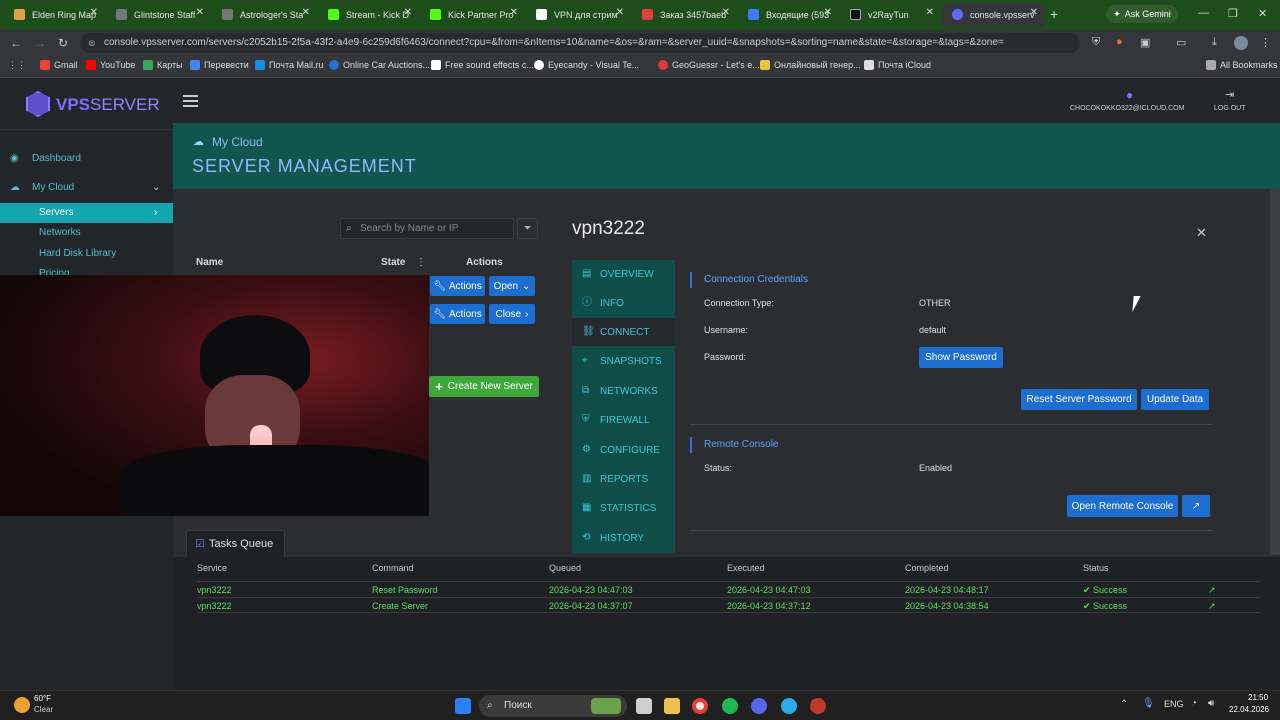 Image resolution: width=1280 pixels, height=720 pixels. Describe the element at coordinates (623, 538) in the screenshot. I see `tab-history: ⟲ HISTORY` at that location.